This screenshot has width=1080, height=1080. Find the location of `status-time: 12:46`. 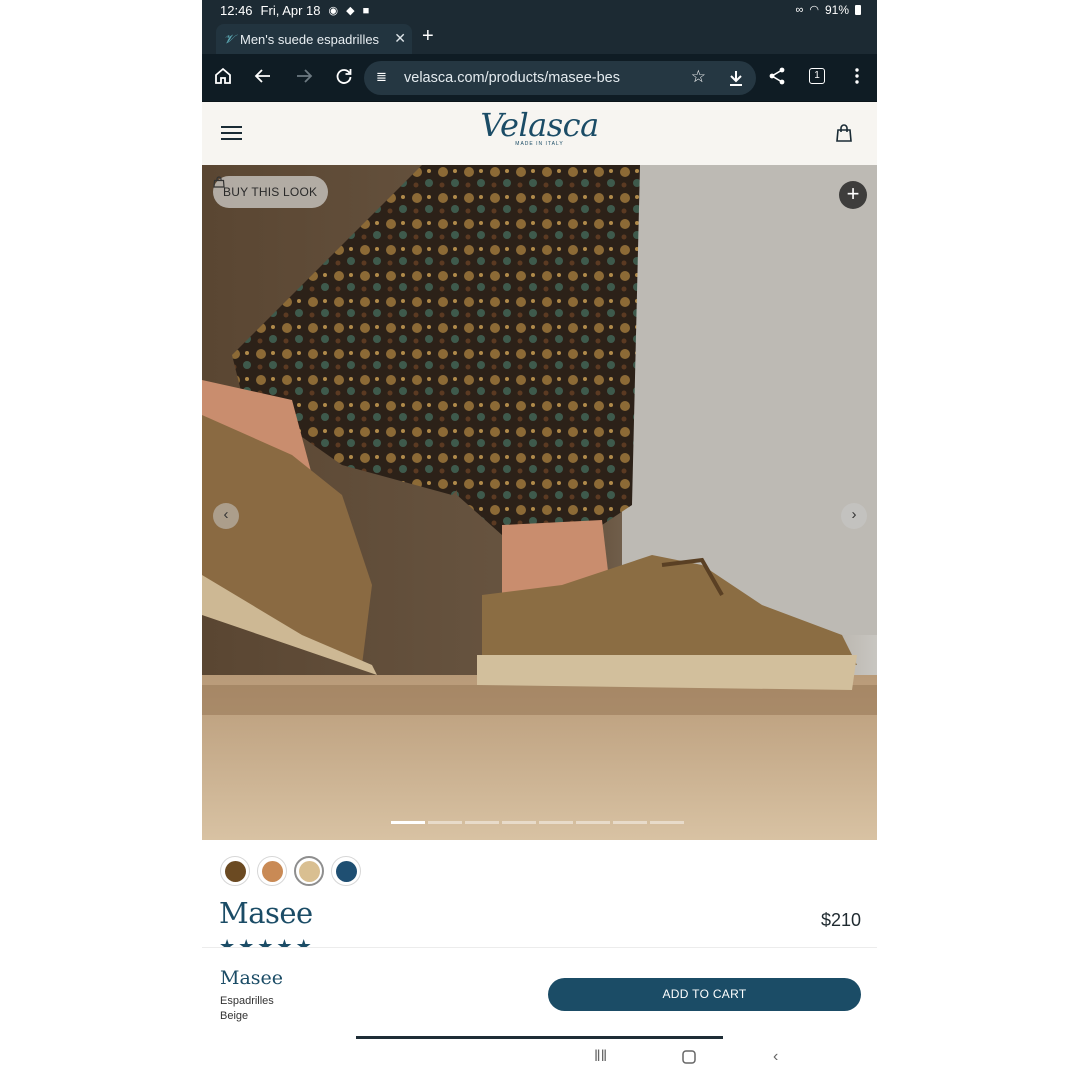

status-time: 12:46 is located at coordinates (236, 10).